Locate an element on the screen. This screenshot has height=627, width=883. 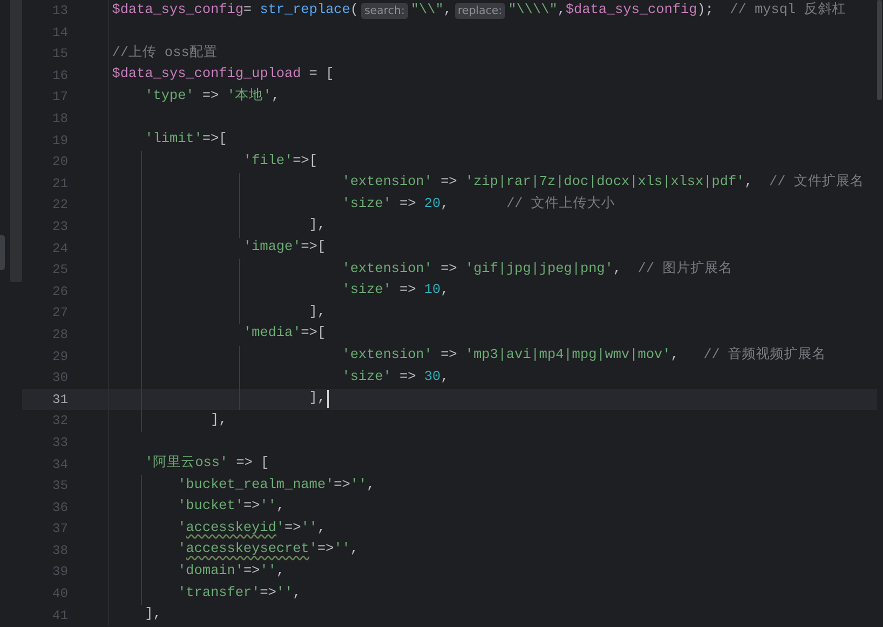
string-literal: '本地' is located at coordinates (249, 96).